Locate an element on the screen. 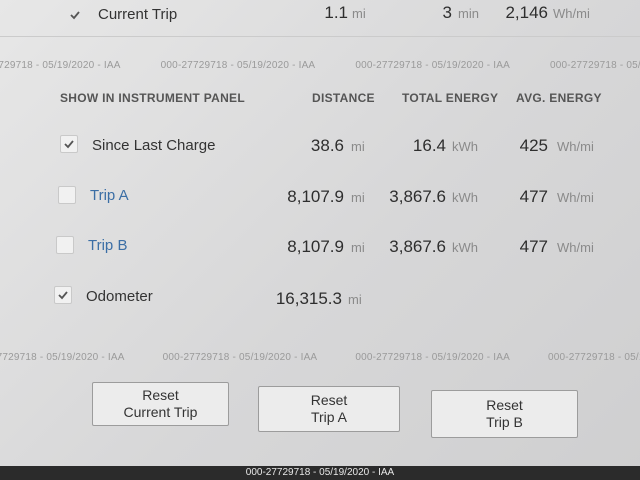  reset-current-trip-button: Reset Current Trip is located at coordinates (160, 404).